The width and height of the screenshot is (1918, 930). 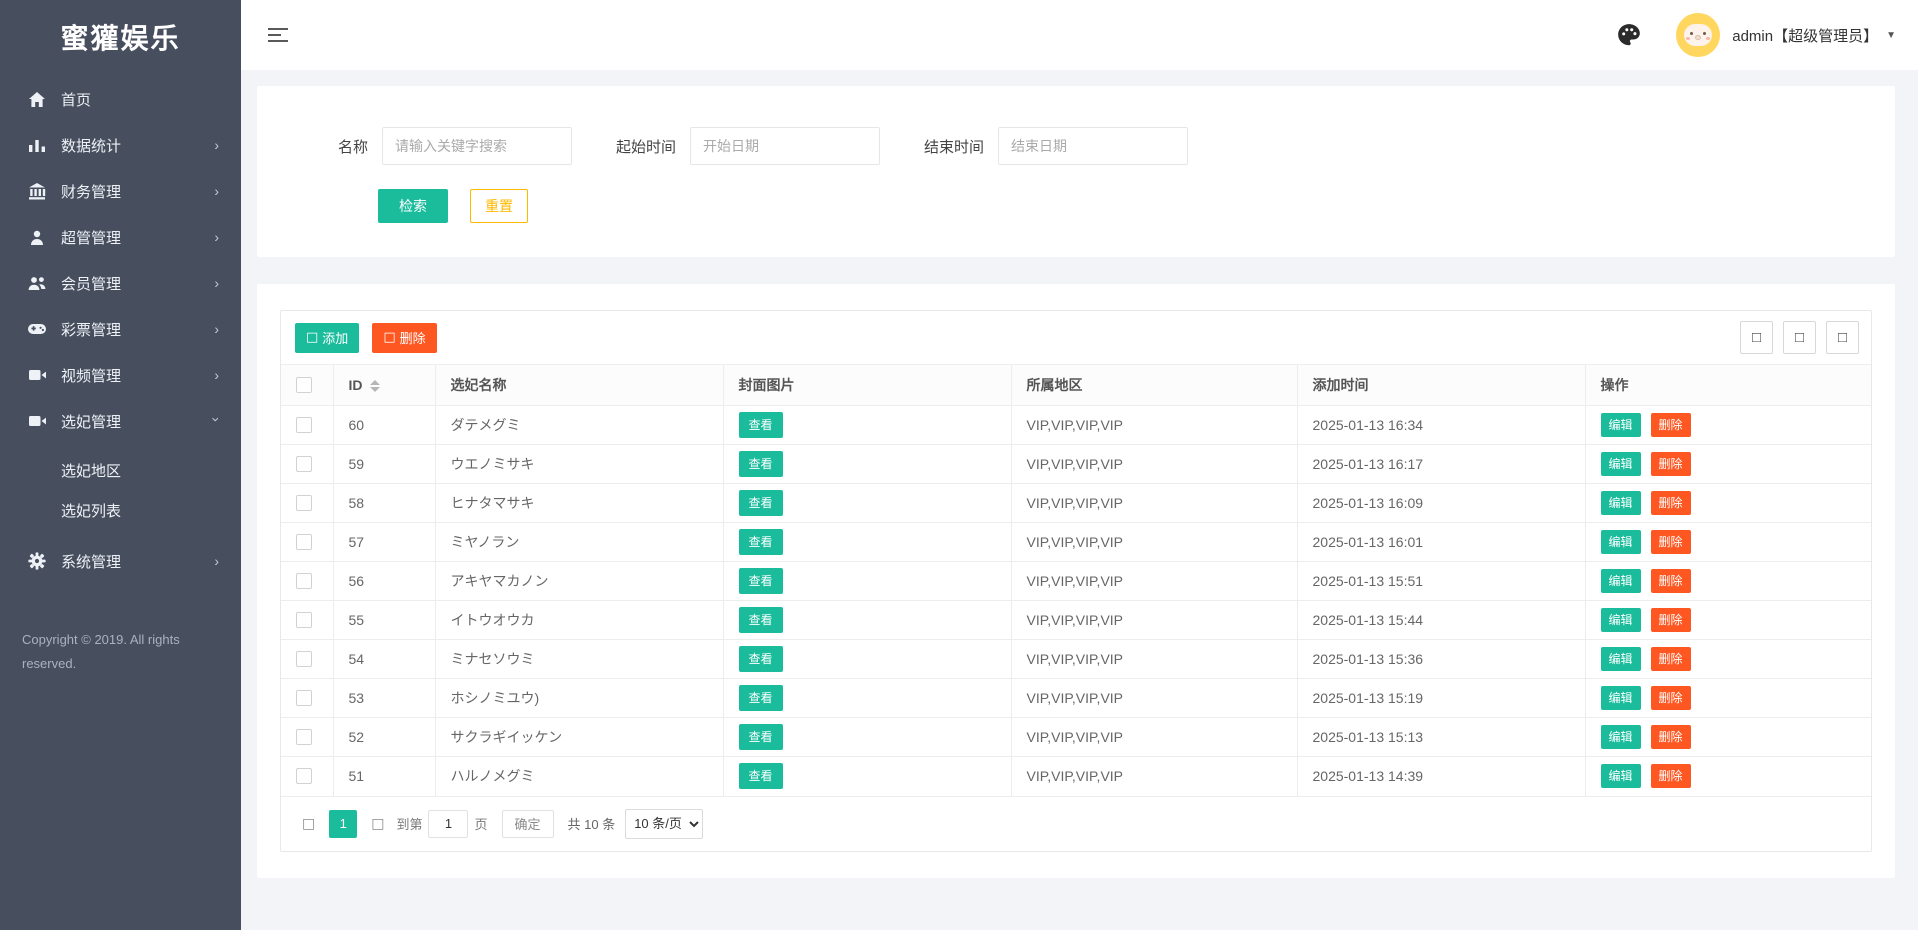 I want to click on start-date-input, so click(x=785, y=146).